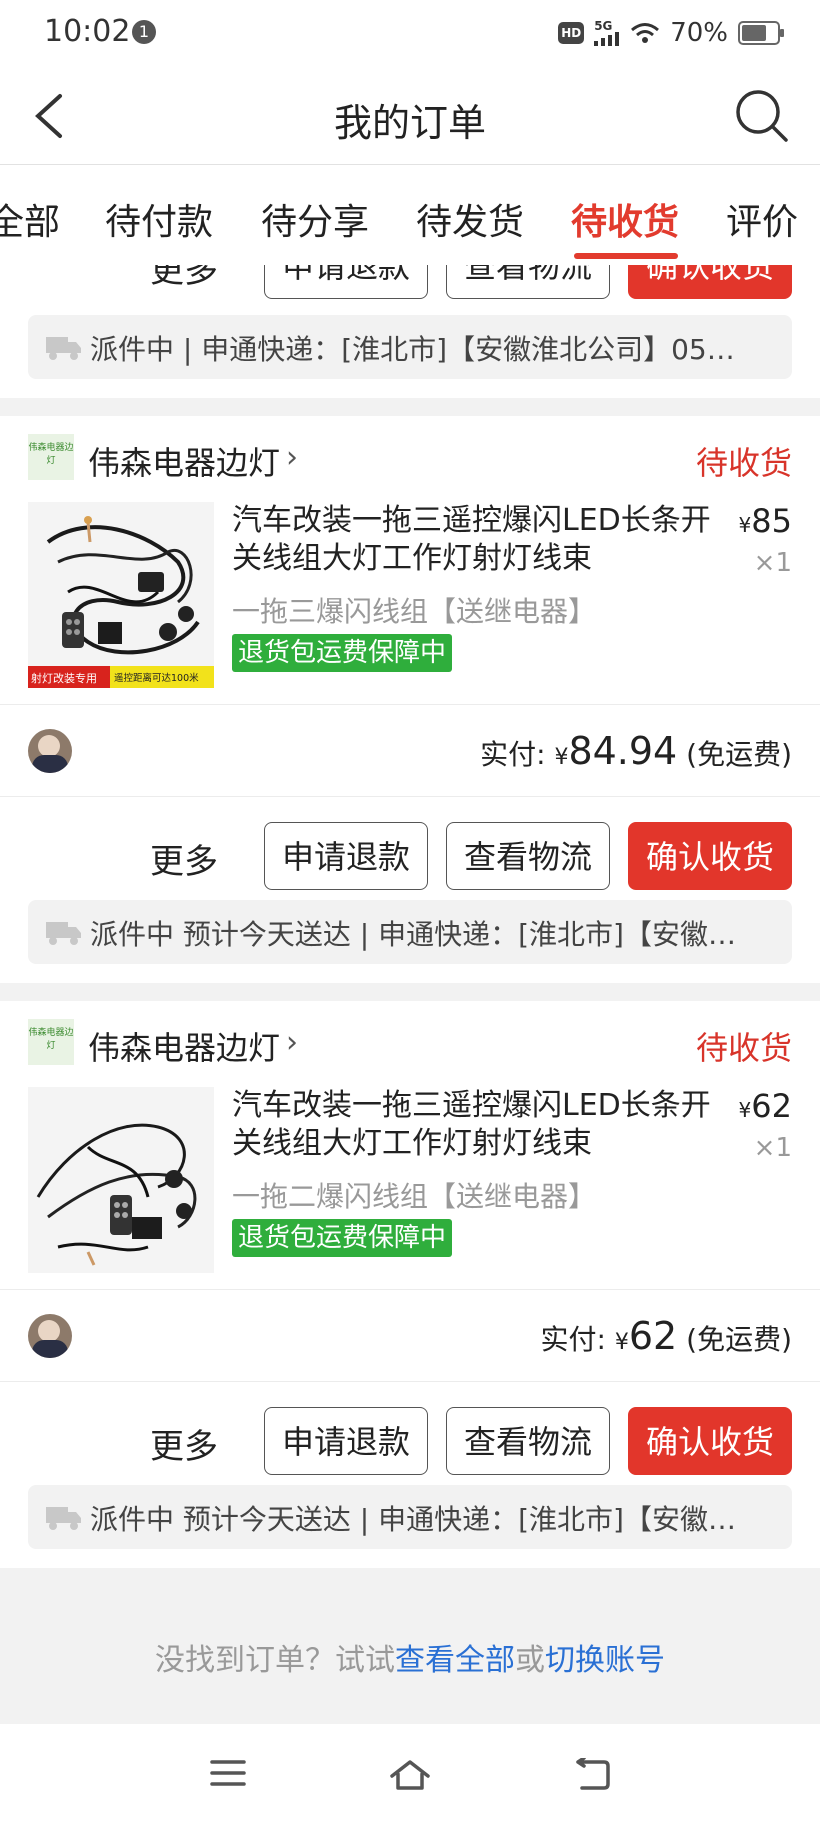  Describe the element at coordinates (144, 32) in the screenshot. I see `notification-badge: 1` at that location.